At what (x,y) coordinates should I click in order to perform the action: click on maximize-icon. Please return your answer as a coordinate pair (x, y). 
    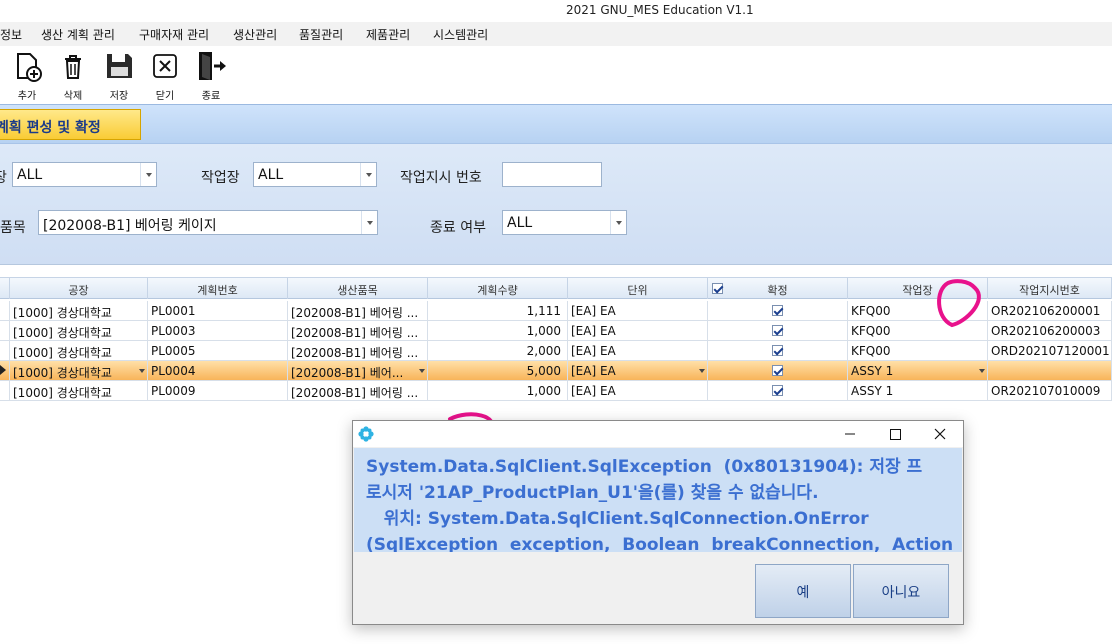
    Looking at the image, I should click on (895, 434).